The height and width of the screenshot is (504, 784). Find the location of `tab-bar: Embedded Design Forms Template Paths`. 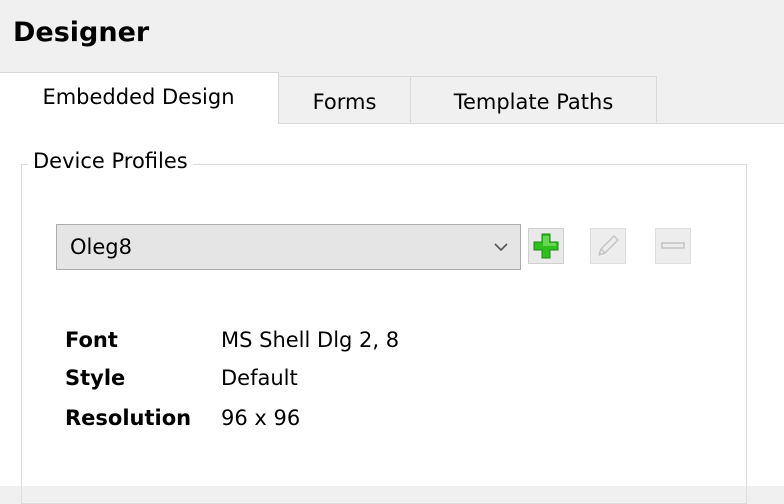

tab-bar: Embedded Design Forms Template Paths is located at coordinates (392, 98).